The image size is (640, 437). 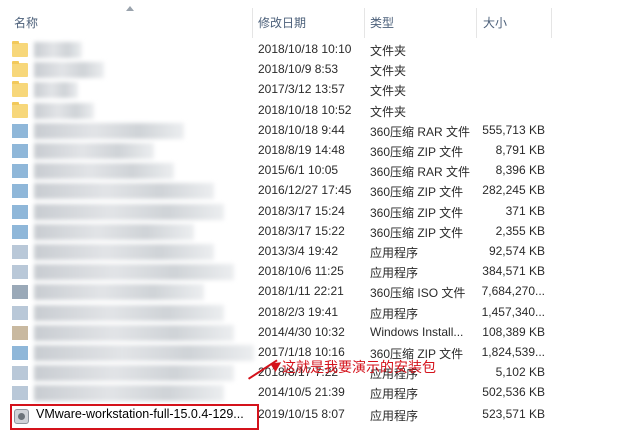 I want to click on file-size: 8,396 KB, so click(x=520, y=170).